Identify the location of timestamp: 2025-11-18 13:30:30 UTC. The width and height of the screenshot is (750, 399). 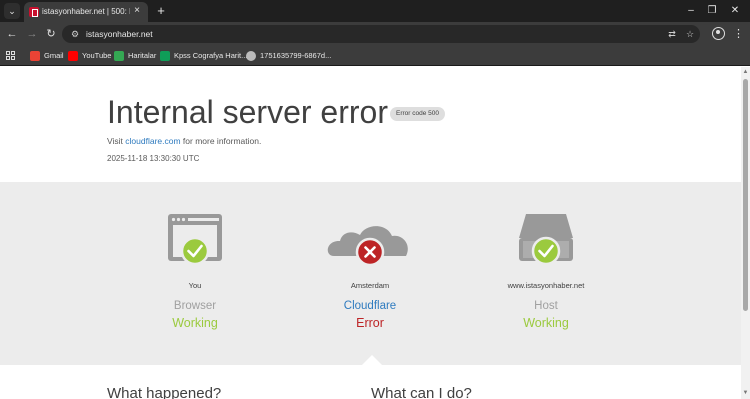
(153, 158).